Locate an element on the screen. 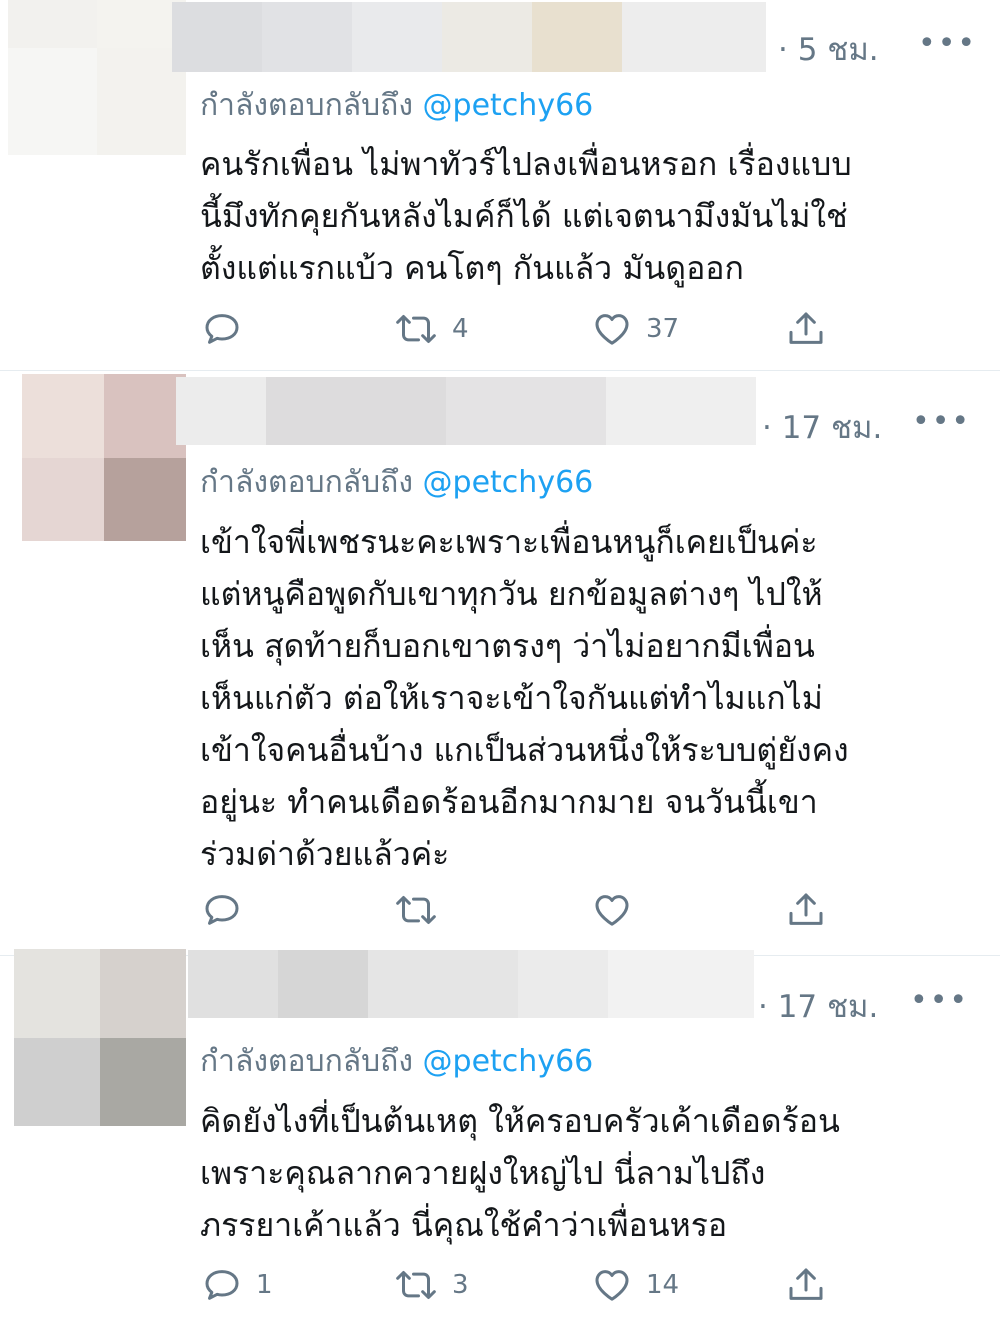 This screenshot has height=1325, width=1000. retweet-count: 4 is located at coordinates (460, 329).